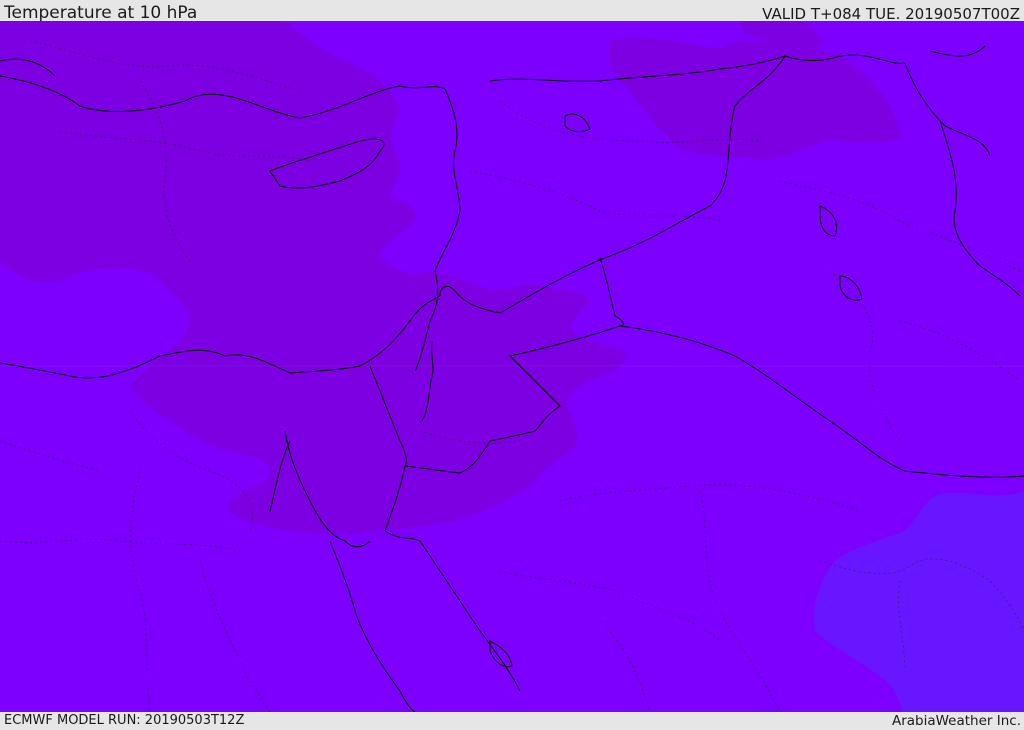 The height and width of the screenshot is (730, 1024). What do you see at coordinates (124, 720) in the screenshot?
I see `model-run-label: ECMWF MODEL RUN: 20190503T12Z` at bounding box center [124, 720].